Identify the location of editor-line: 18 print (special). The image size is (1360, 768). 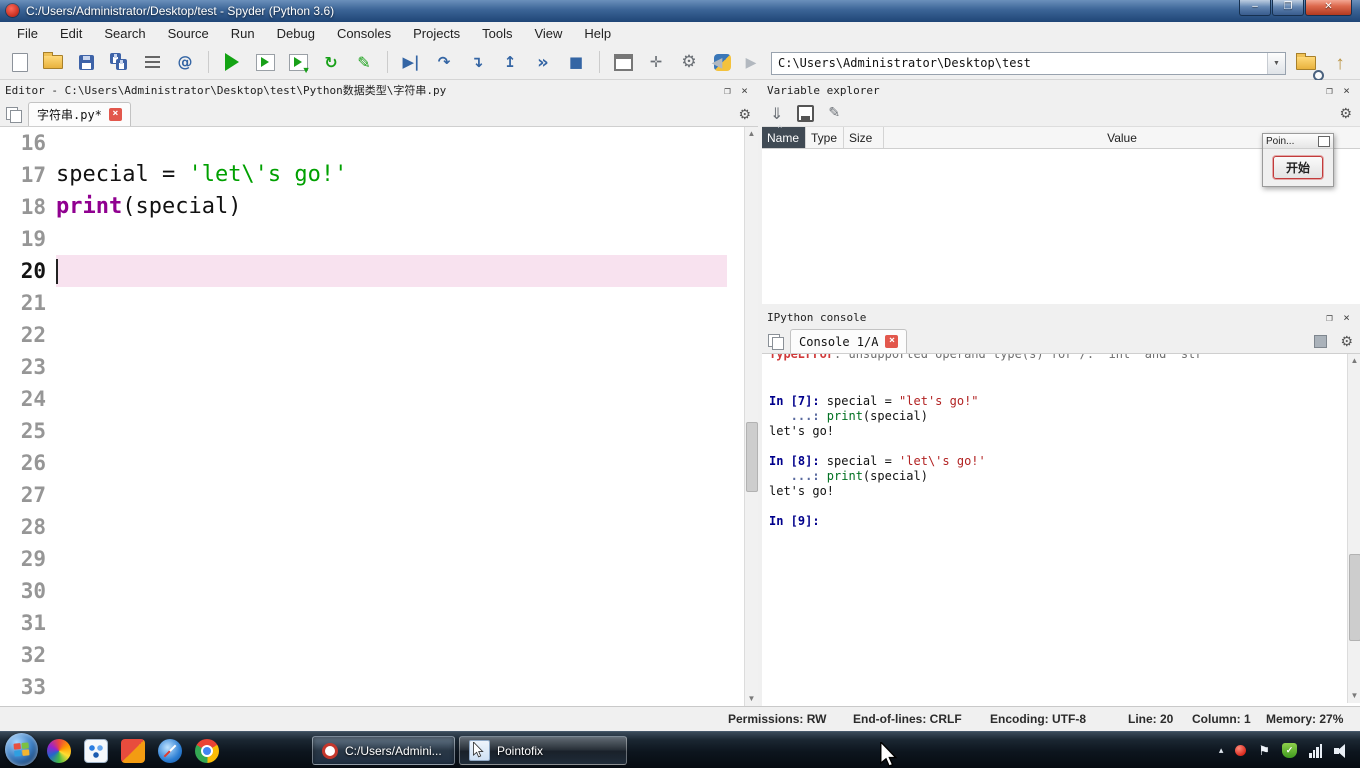
(372, 207).